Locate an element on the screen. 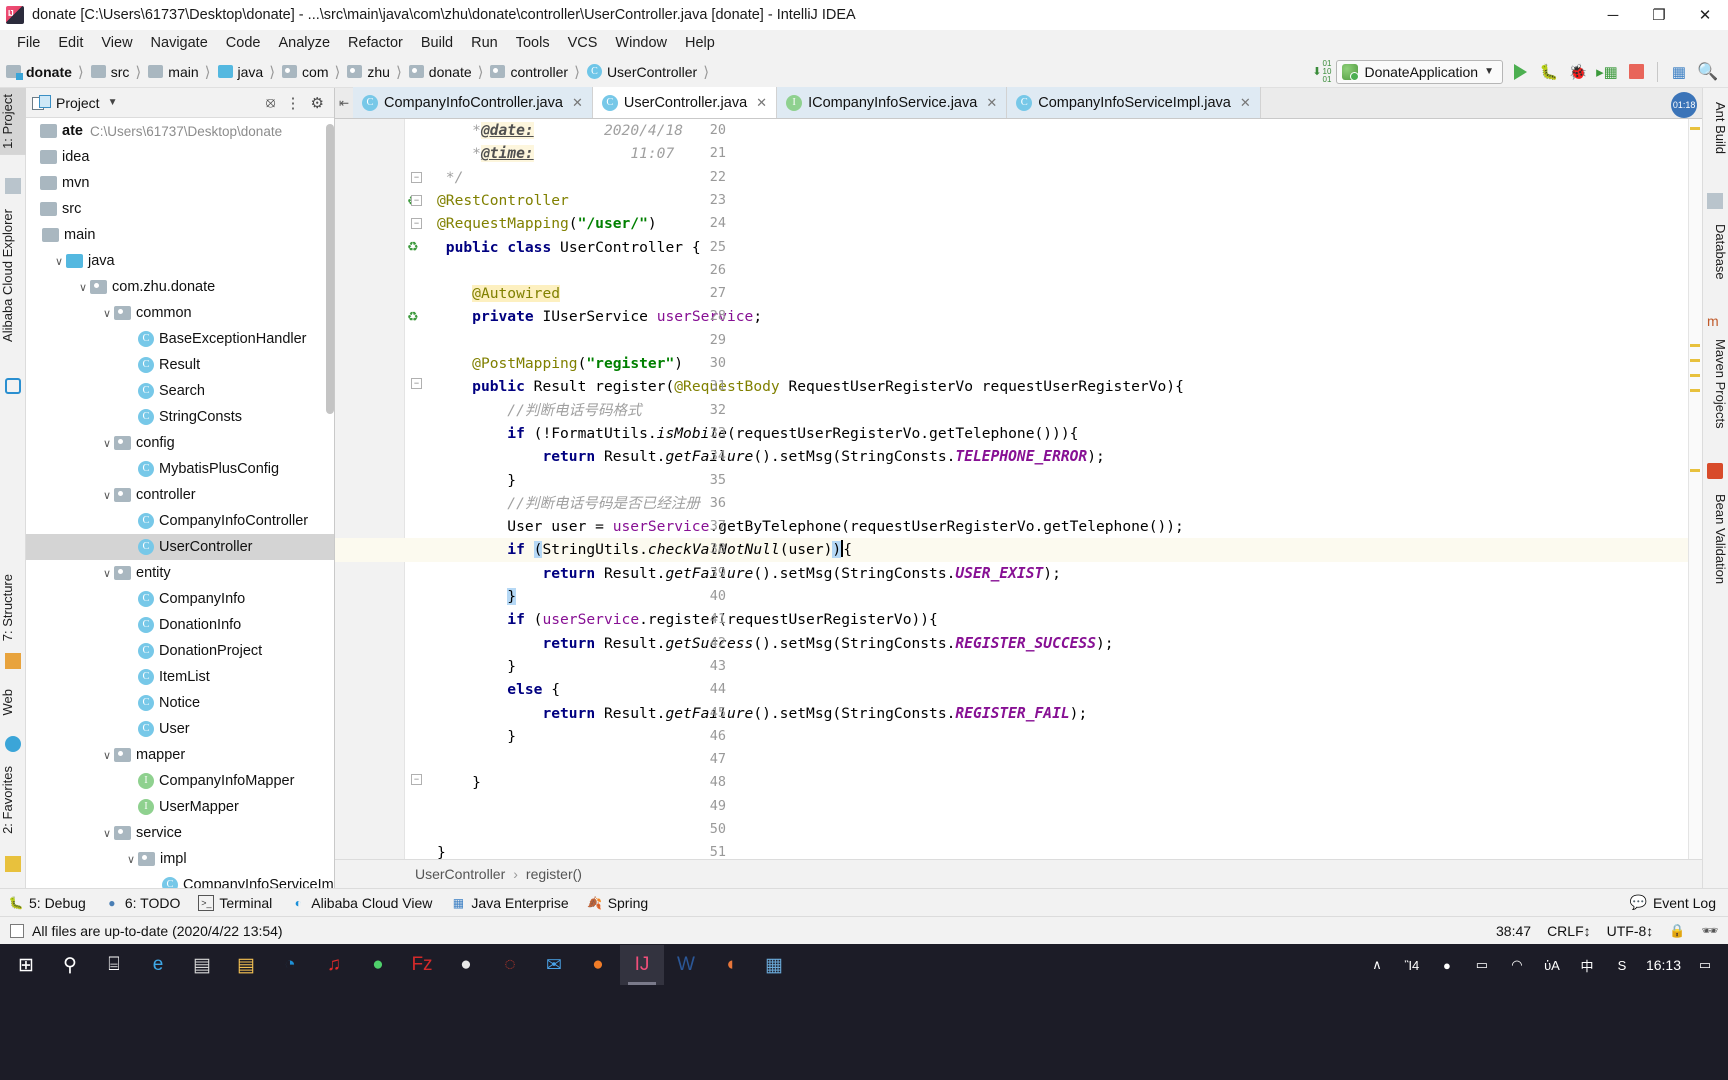 This screenshot has height=1080, width=1728. code-line: @PostMapping("register") is located at coordinates (1082, 363).